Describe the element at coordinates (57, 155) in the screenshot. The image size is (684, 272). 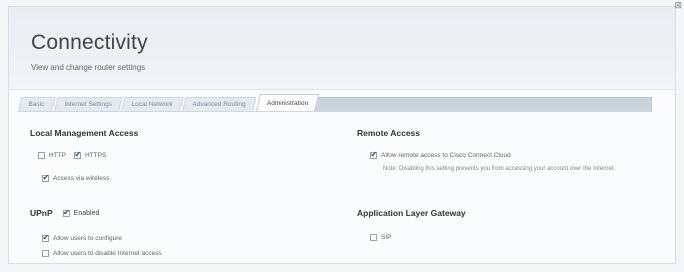
I see `http-label: HTTP` at that location.